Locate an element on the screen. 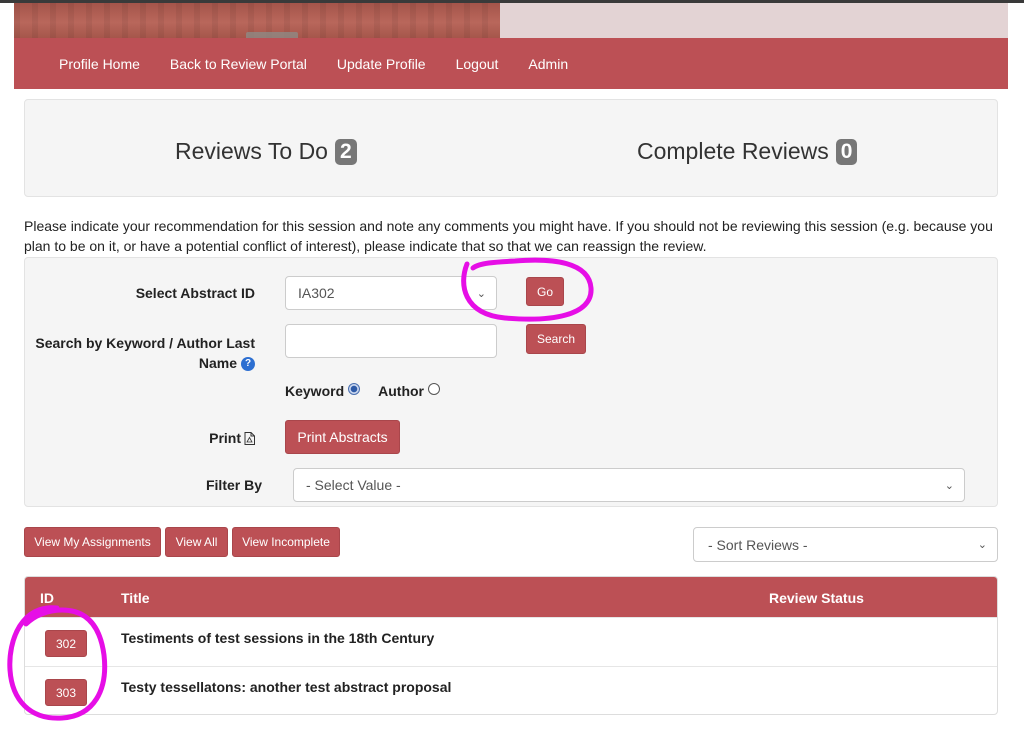 The height and width of the screenshot is (736, 1024). search-label-text: Search by Keyword / Author Last Name is located at coordinates (145, 353).